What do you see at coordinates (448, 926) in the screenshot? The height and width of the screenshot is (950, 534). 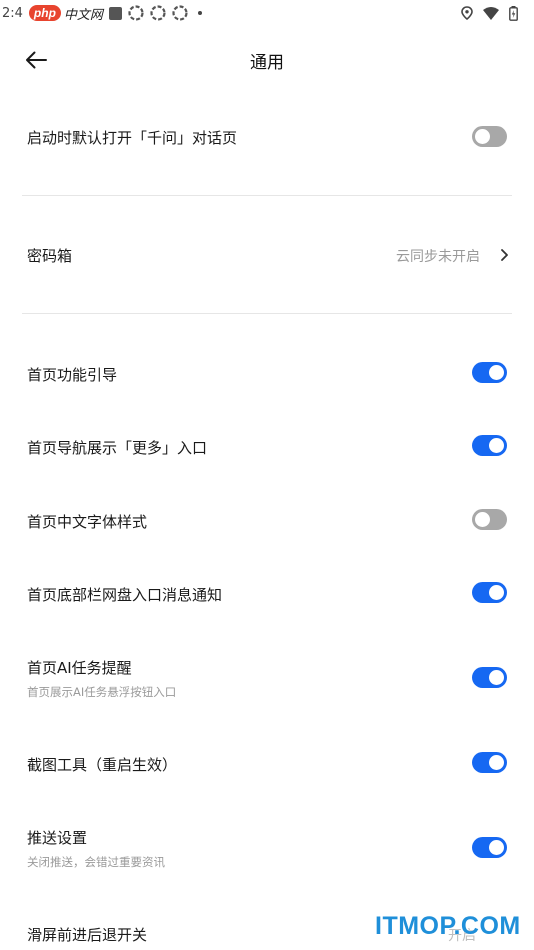 I see `watermark-bottom: ITMOP.COM` at bounding box center [448, 926].